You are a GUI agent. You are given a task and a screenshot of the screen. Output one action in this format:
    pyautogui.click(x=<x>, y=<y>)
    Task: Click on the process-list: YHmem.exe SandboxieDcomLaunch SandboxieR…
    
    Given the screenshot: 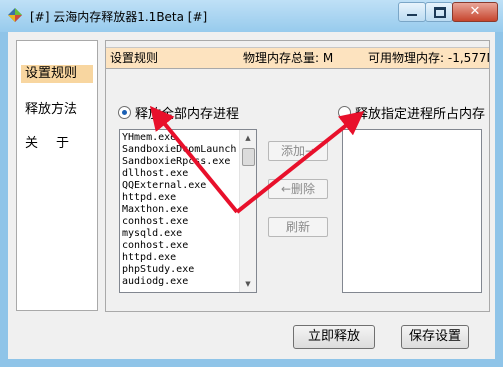 What is the action you would take?
    pyautogui.click(x=188, y=211)
    